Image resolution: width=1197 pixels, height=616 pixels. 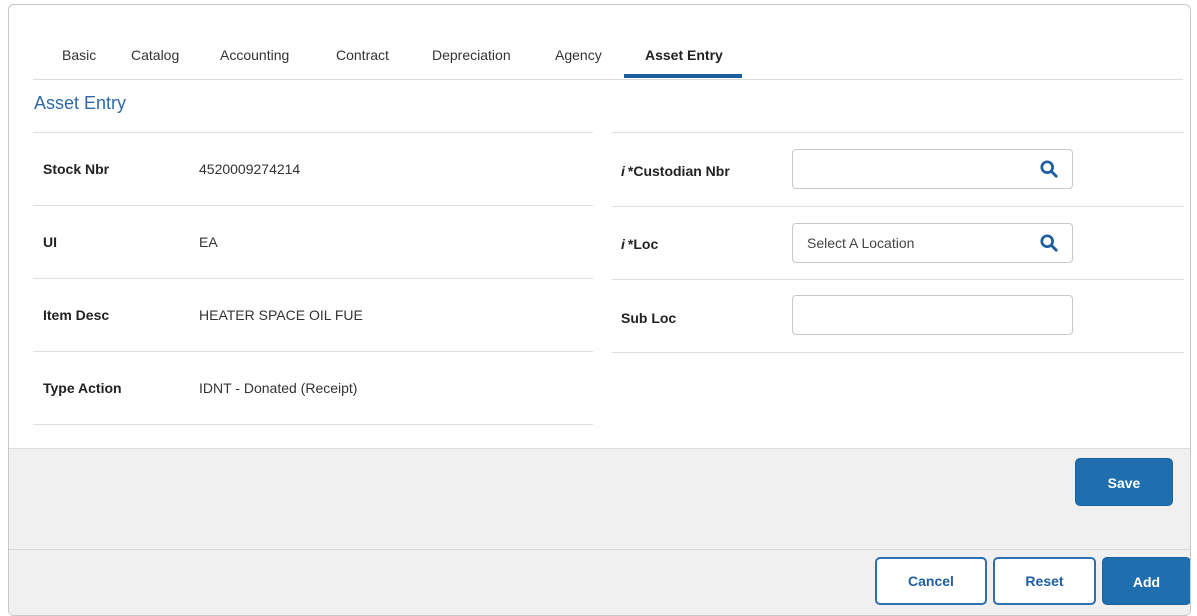 What do you see at coordinates (254, 55) in the screenshot?
I see `tab-accounting: Accounting` at bounding box center [254, 55].